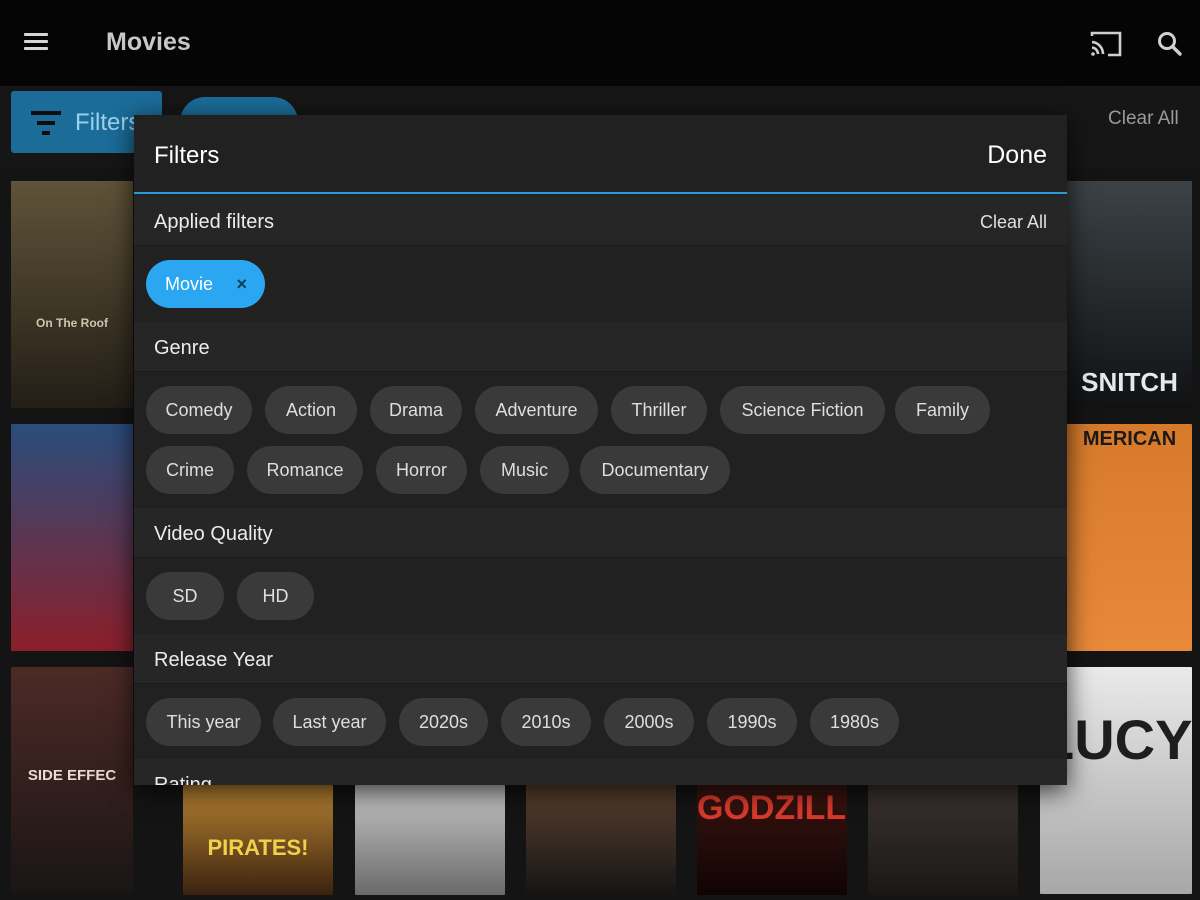 This screenshot has height=900, width=1200. Describe the element at coordinates (258, 847) in the screenshot. I see `movie-poster-title: PIRATES!` at that location.